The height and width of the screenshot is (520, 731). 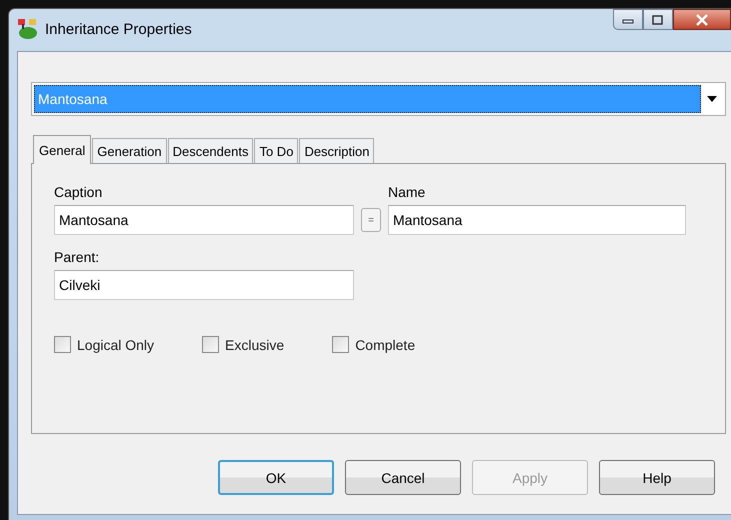 What do you see at coordinates (276, 477) in the screenshot?
I see `dialog-button: OK` at bounding box center [276, 477].